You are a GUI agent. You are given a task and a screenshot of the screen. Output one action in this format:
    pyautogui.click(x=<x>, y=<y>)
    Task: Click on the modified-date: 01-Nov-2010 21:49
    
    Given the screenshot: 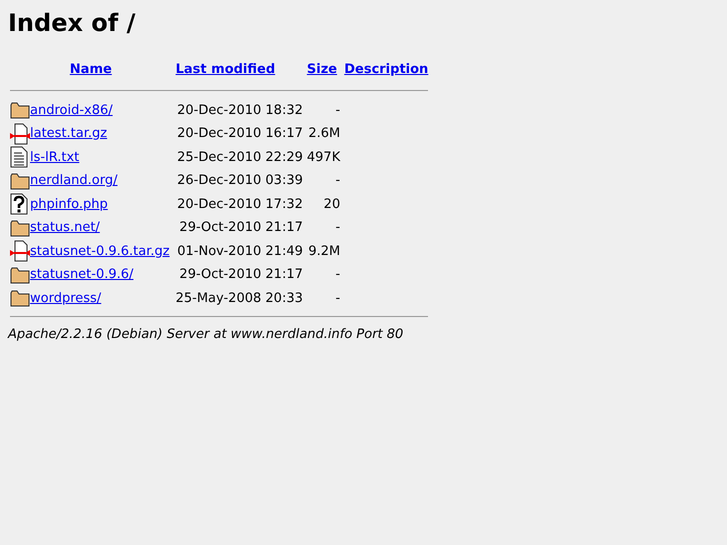 What is the action you would take?
    pyautogui.click(x=240, y=251)
    